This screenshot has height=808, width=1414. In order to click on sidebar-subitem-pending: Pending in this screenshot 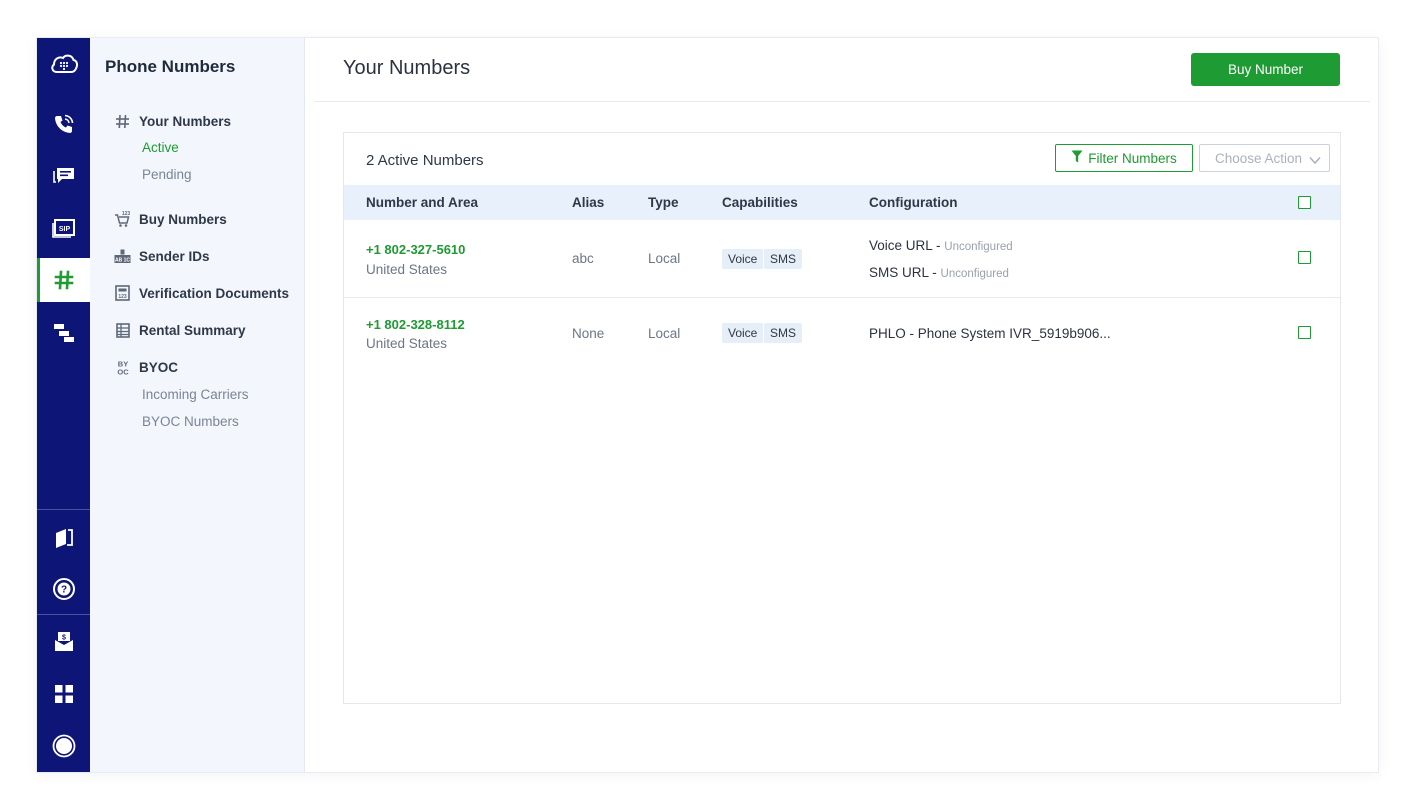, I will do `click(167, 174)`.